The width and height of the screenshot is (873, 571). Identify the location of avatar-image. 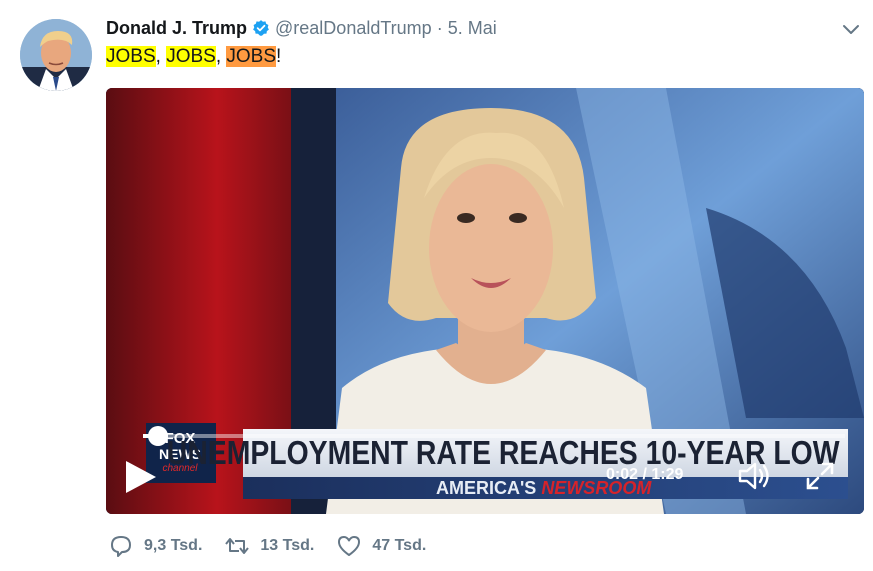
(56, 55).